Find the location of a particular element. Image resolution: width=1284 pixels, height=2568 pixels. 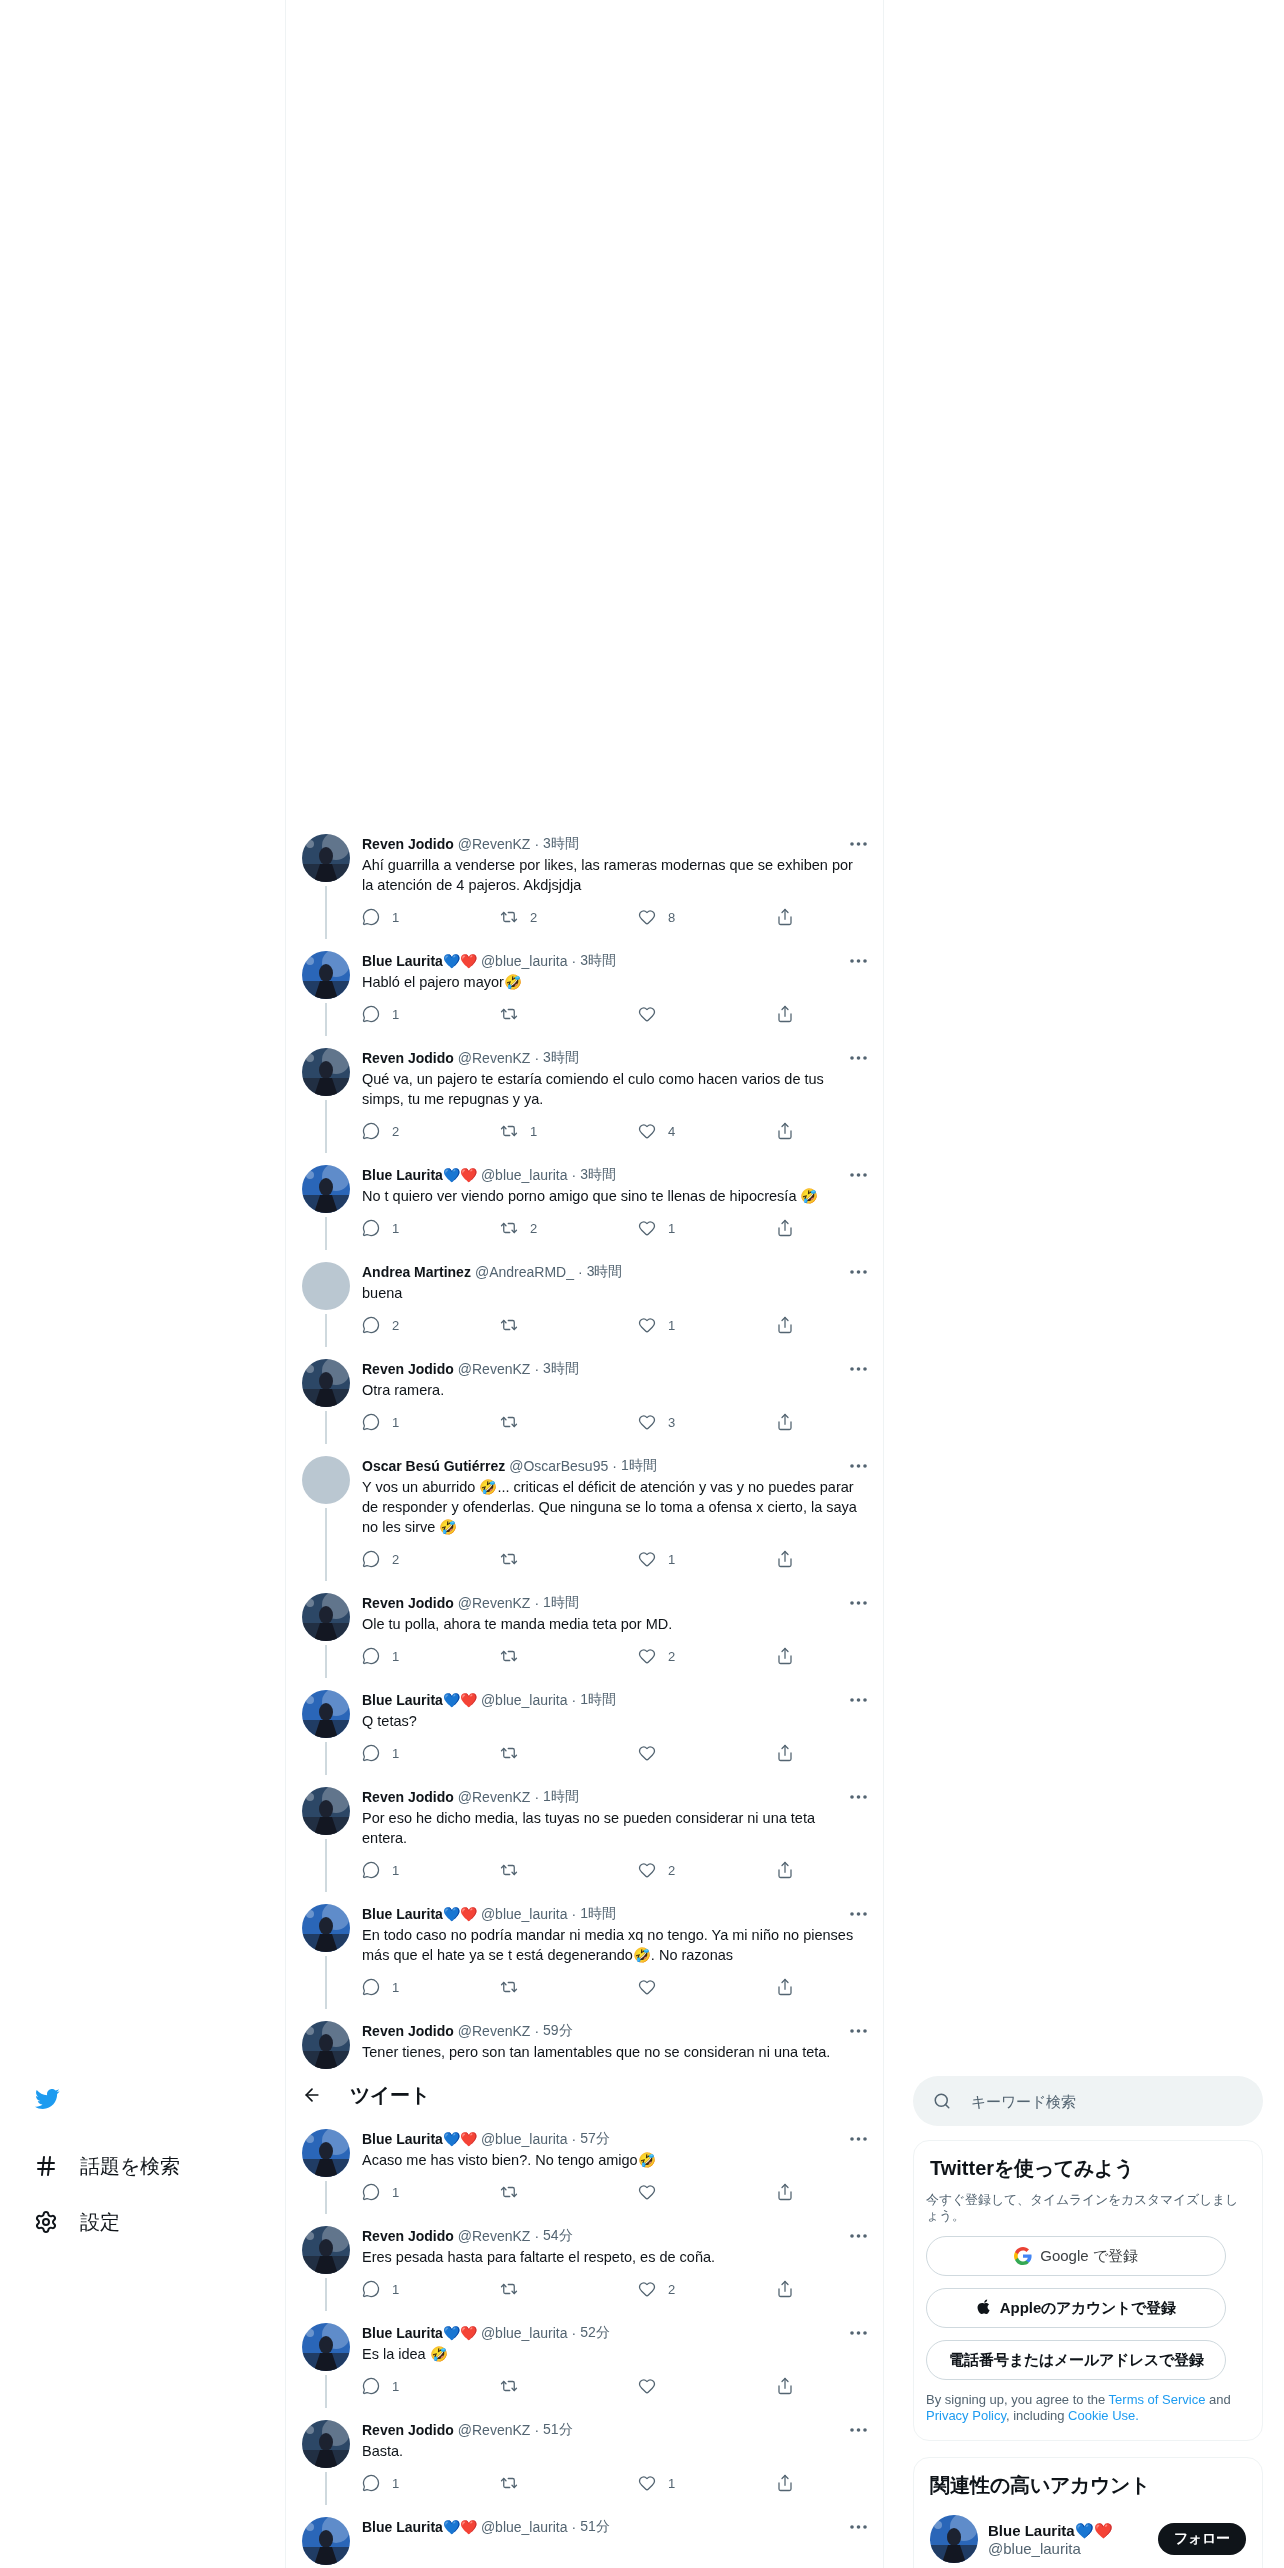

author-name: Andrea Martinez is located at coordinates (416, 1272).